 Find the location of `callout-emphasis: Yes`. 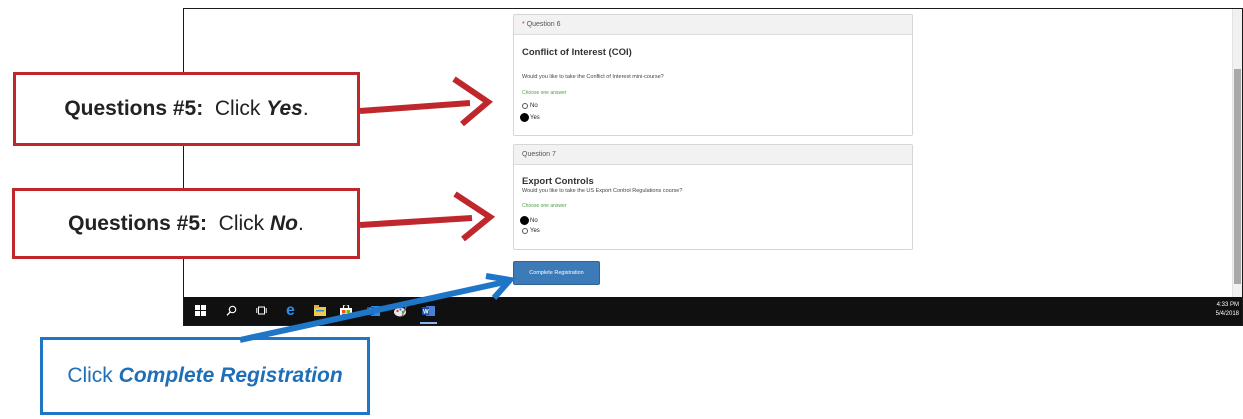

callout-emphasis: Yes is located at coordinates (284, 108).